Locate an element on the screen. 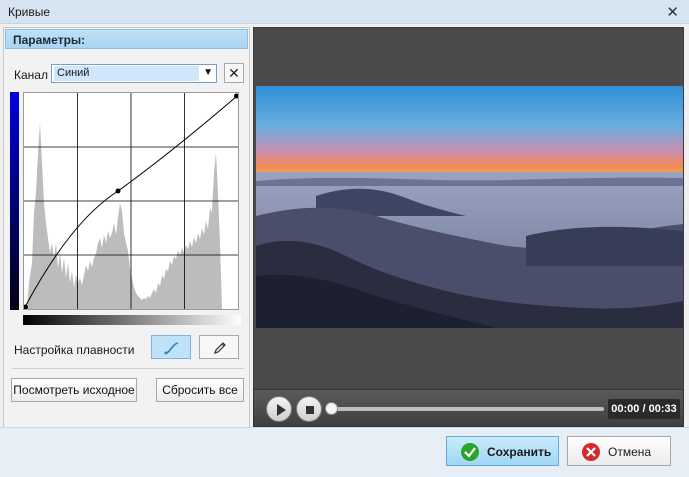 The image size is (689, 477). play-icon is located at coordinates (281, 410).